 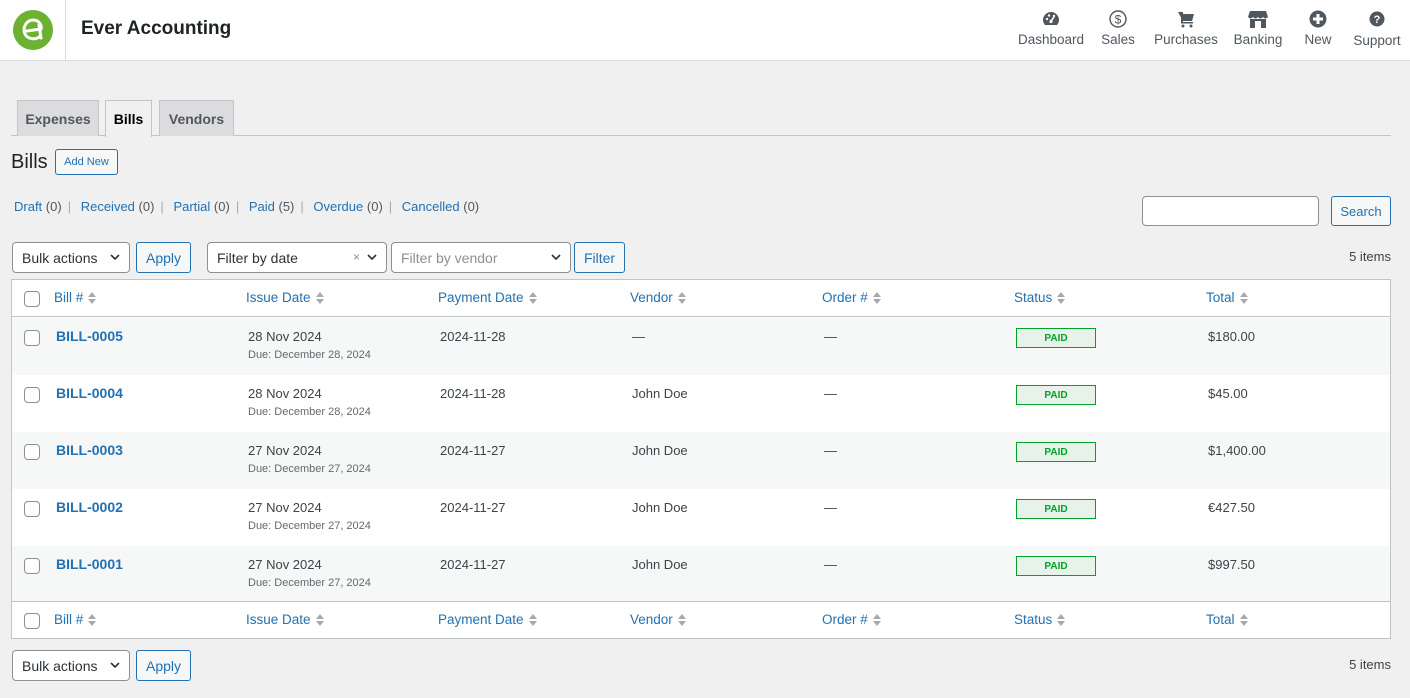 What do you see at coordinates (1051, 30) in the screenshot?
I see `nav-dashboard: Dashboard` at bounding box center [1051, 30].